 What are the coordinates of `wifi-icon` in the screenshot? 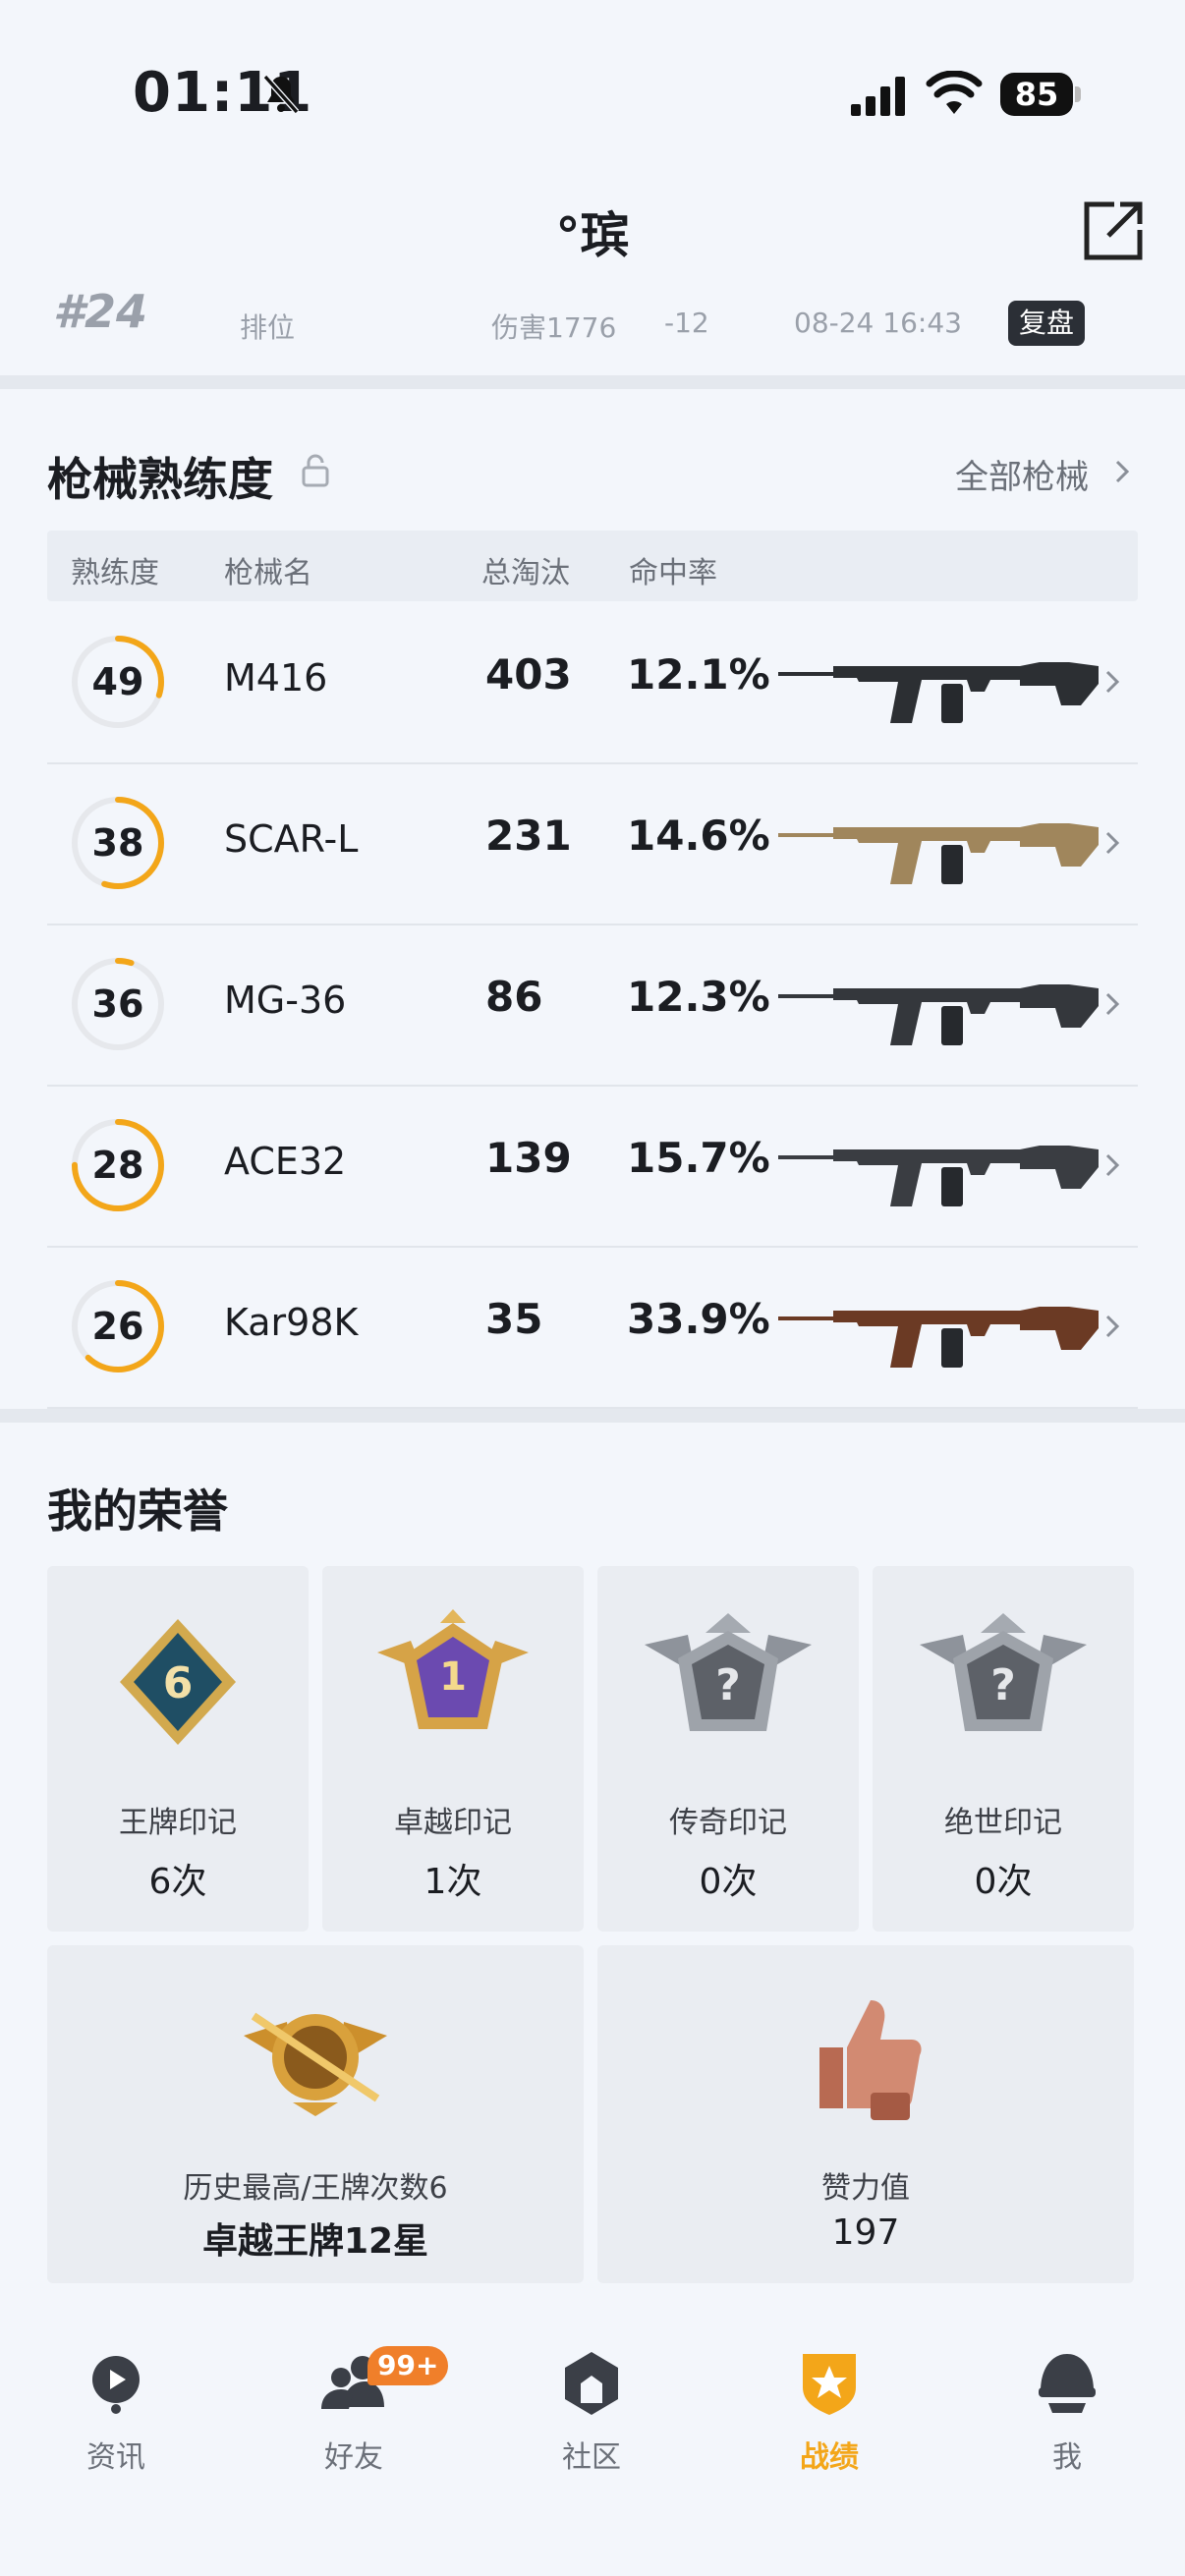 It's located at (955, 92).